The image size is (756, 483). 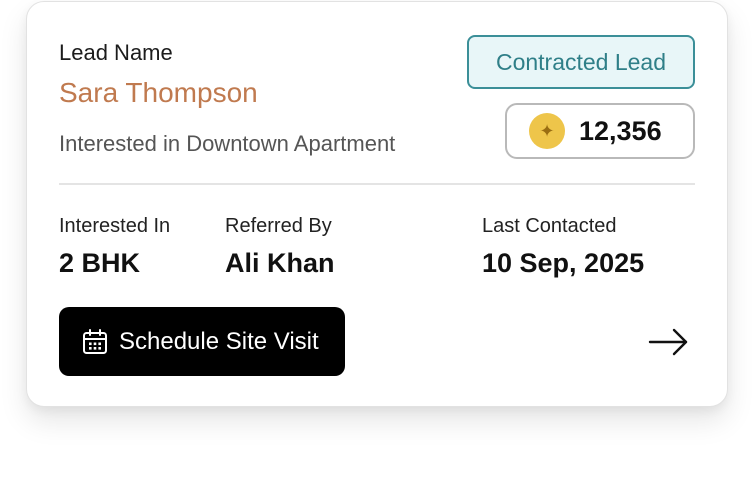 I want to click on divider, so click(x=377, y=184).